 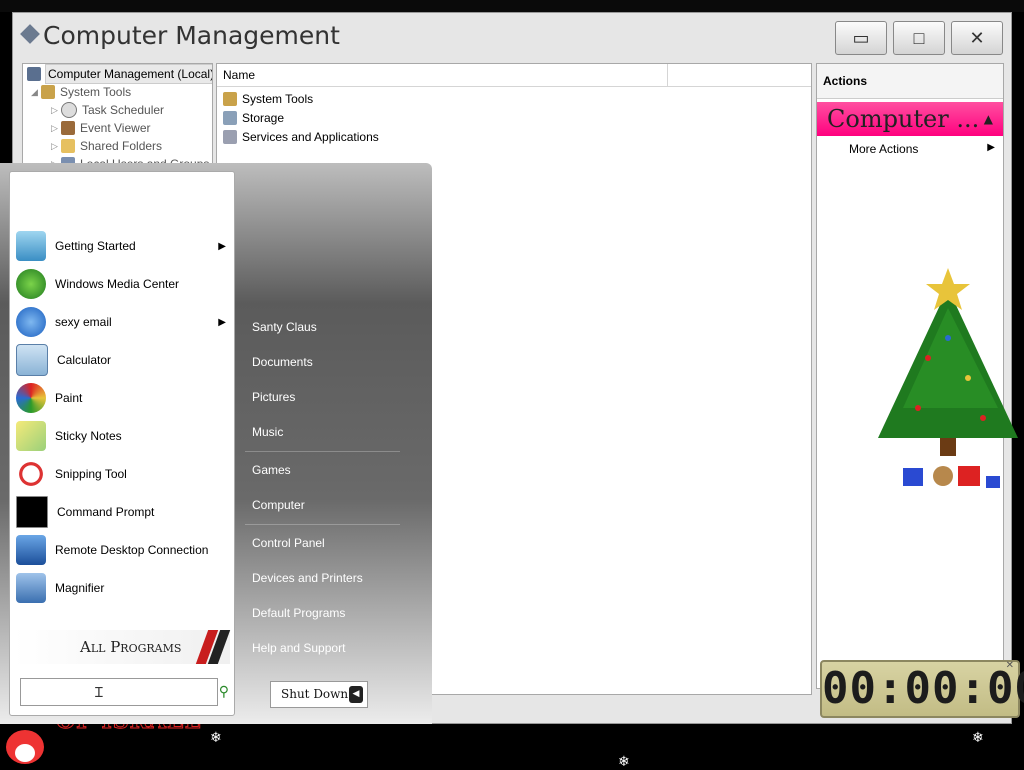 I want to click on minimize-button: ▭, so click(x=861, y=38).